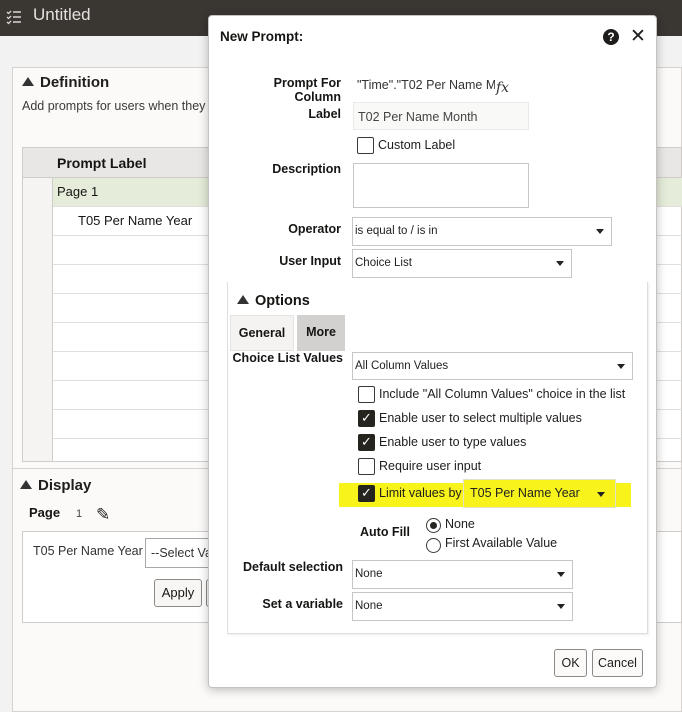 Image resolution: width=682 pixels, height=712 pixels. What do you see at coordinates (114, 106) in the screenshot?
I see `definition-hint: Add prompts for users when they` at bounding box center [114, 106].